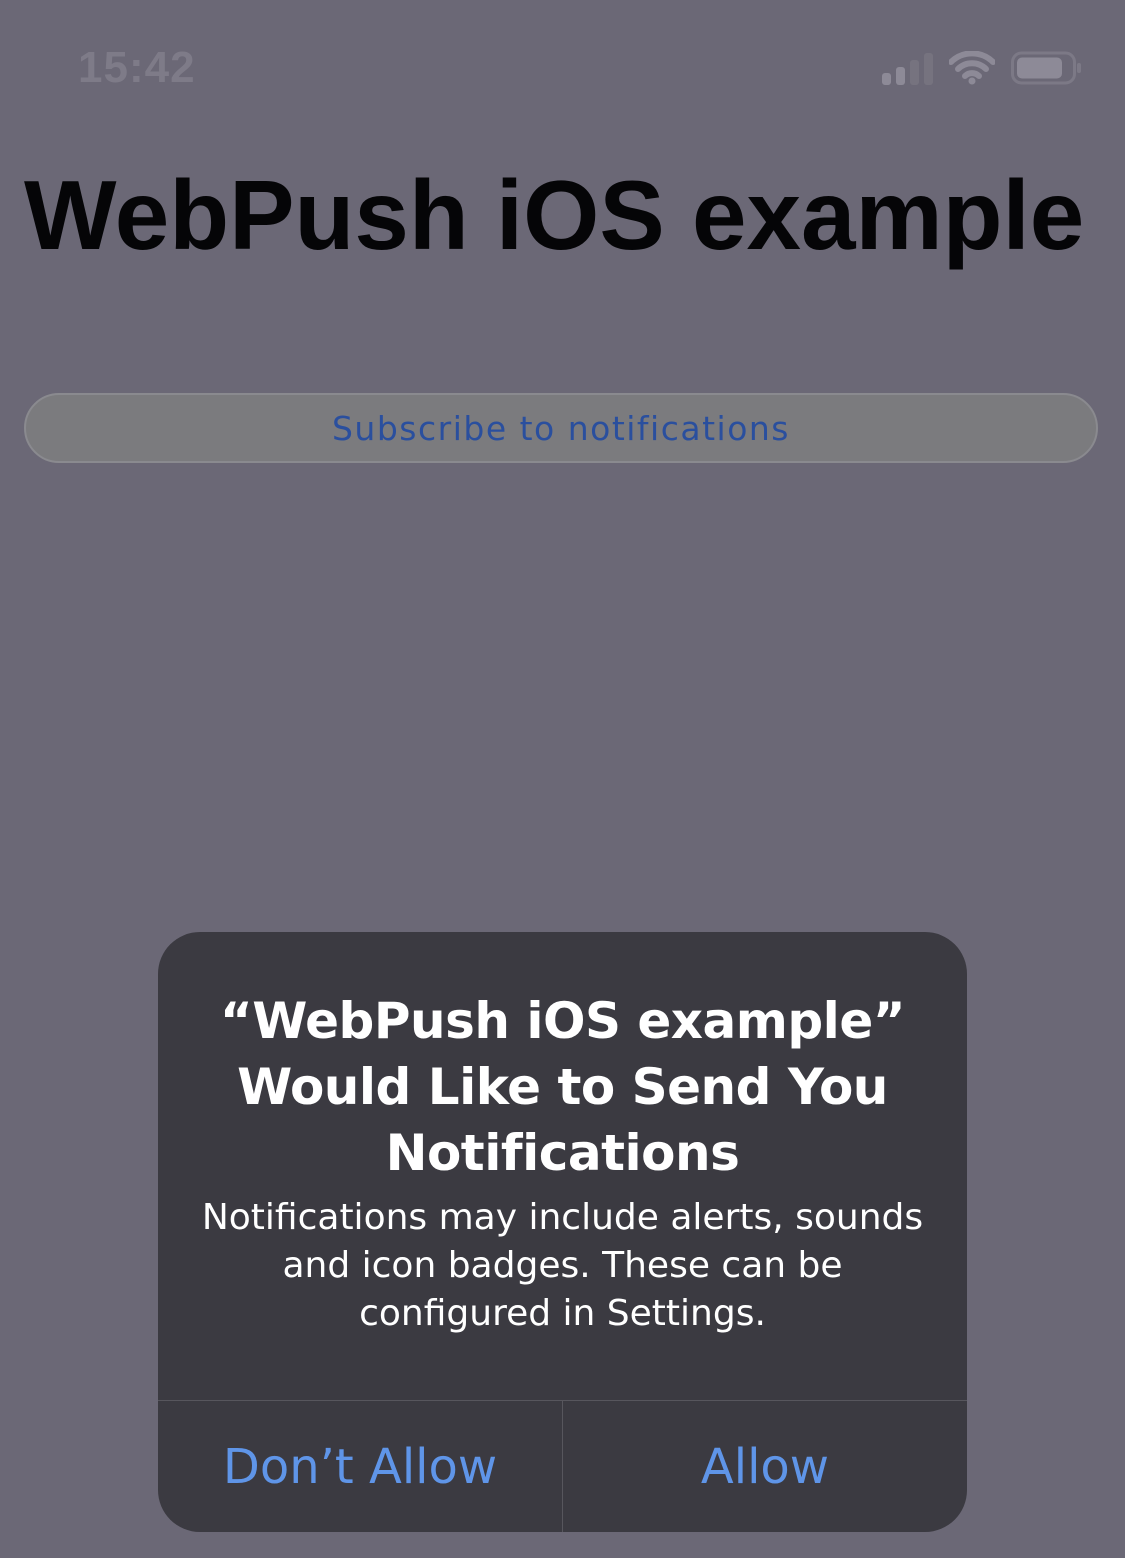  Describe the element at coordinates (554, 215) in the screenshot. I see `page-title: WebPush iOS example` at that location.